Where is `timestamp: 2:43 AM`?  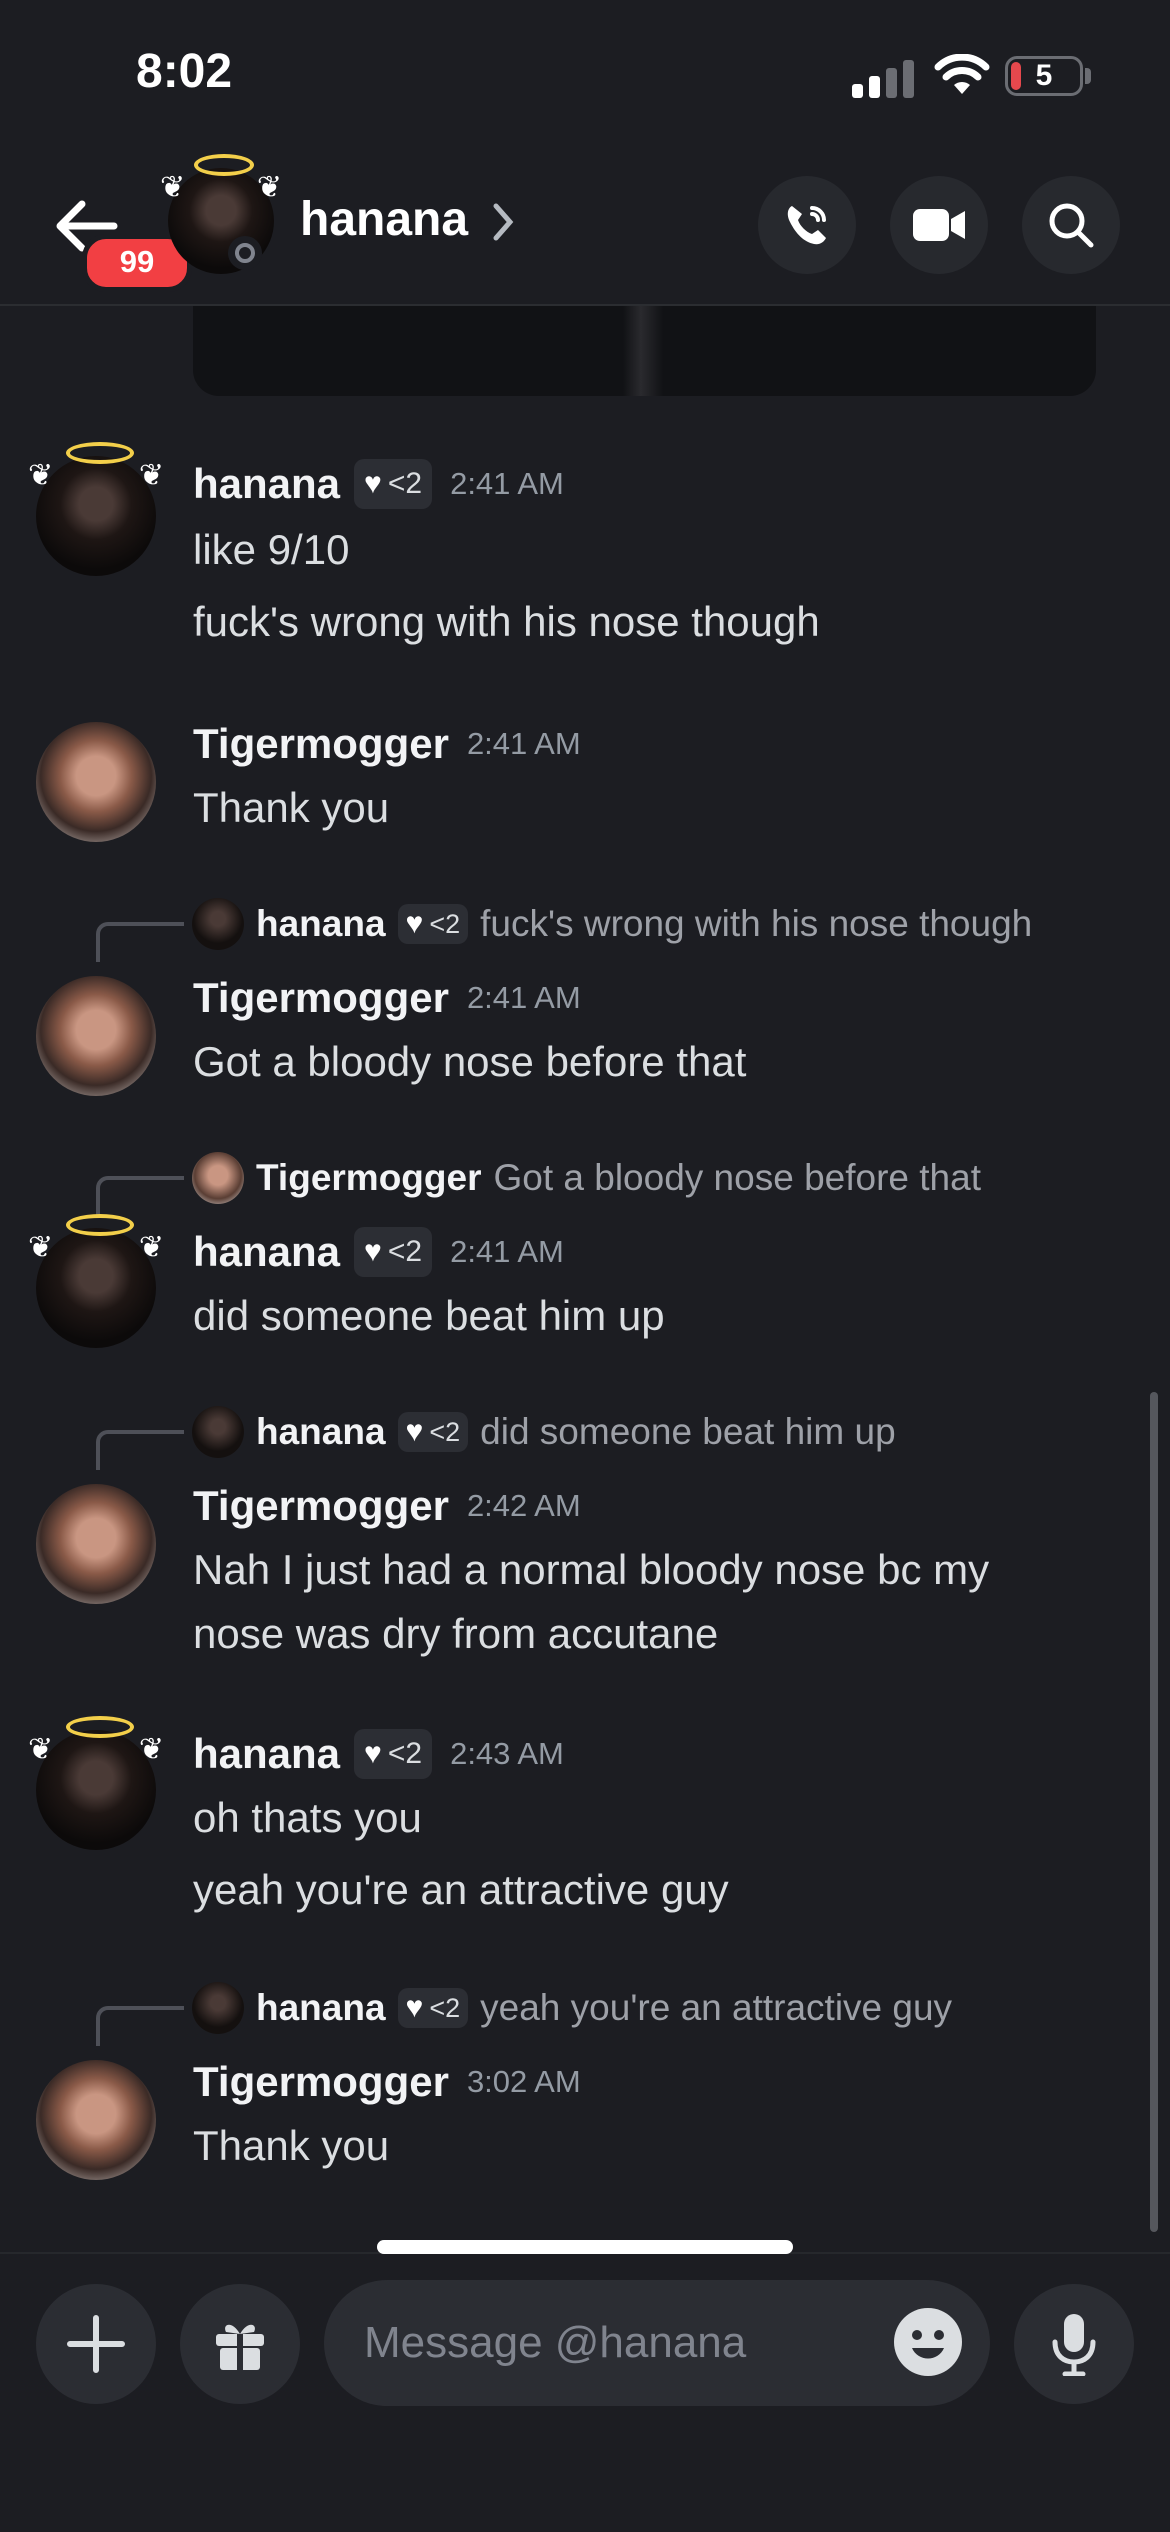
timestamp: 2:43 AM is located at coordinates (507, 1753).